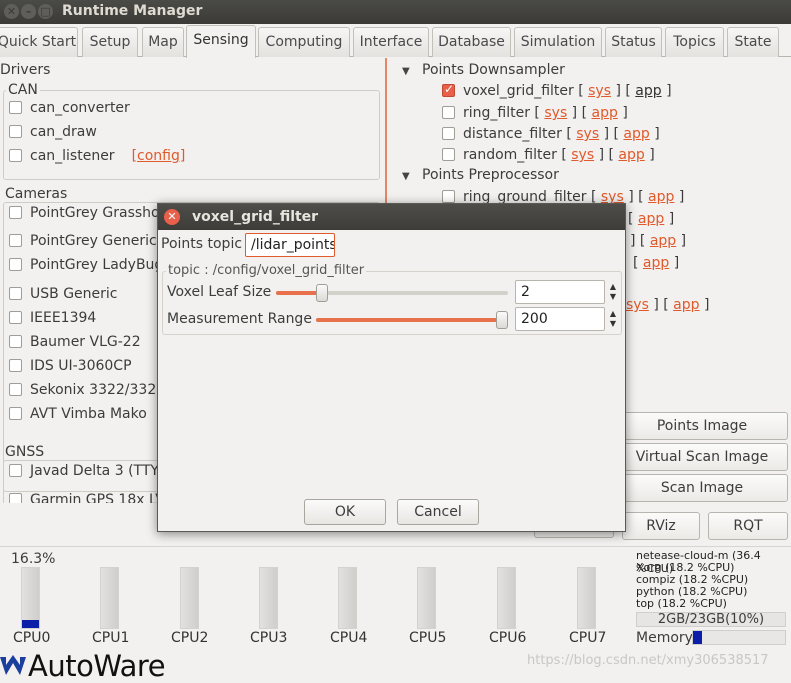  What do you see at coordinates (560, 292) in the screenshot?
I see `voxel-leaf-size-spinbox: 2` at bounding box center [560, 292].